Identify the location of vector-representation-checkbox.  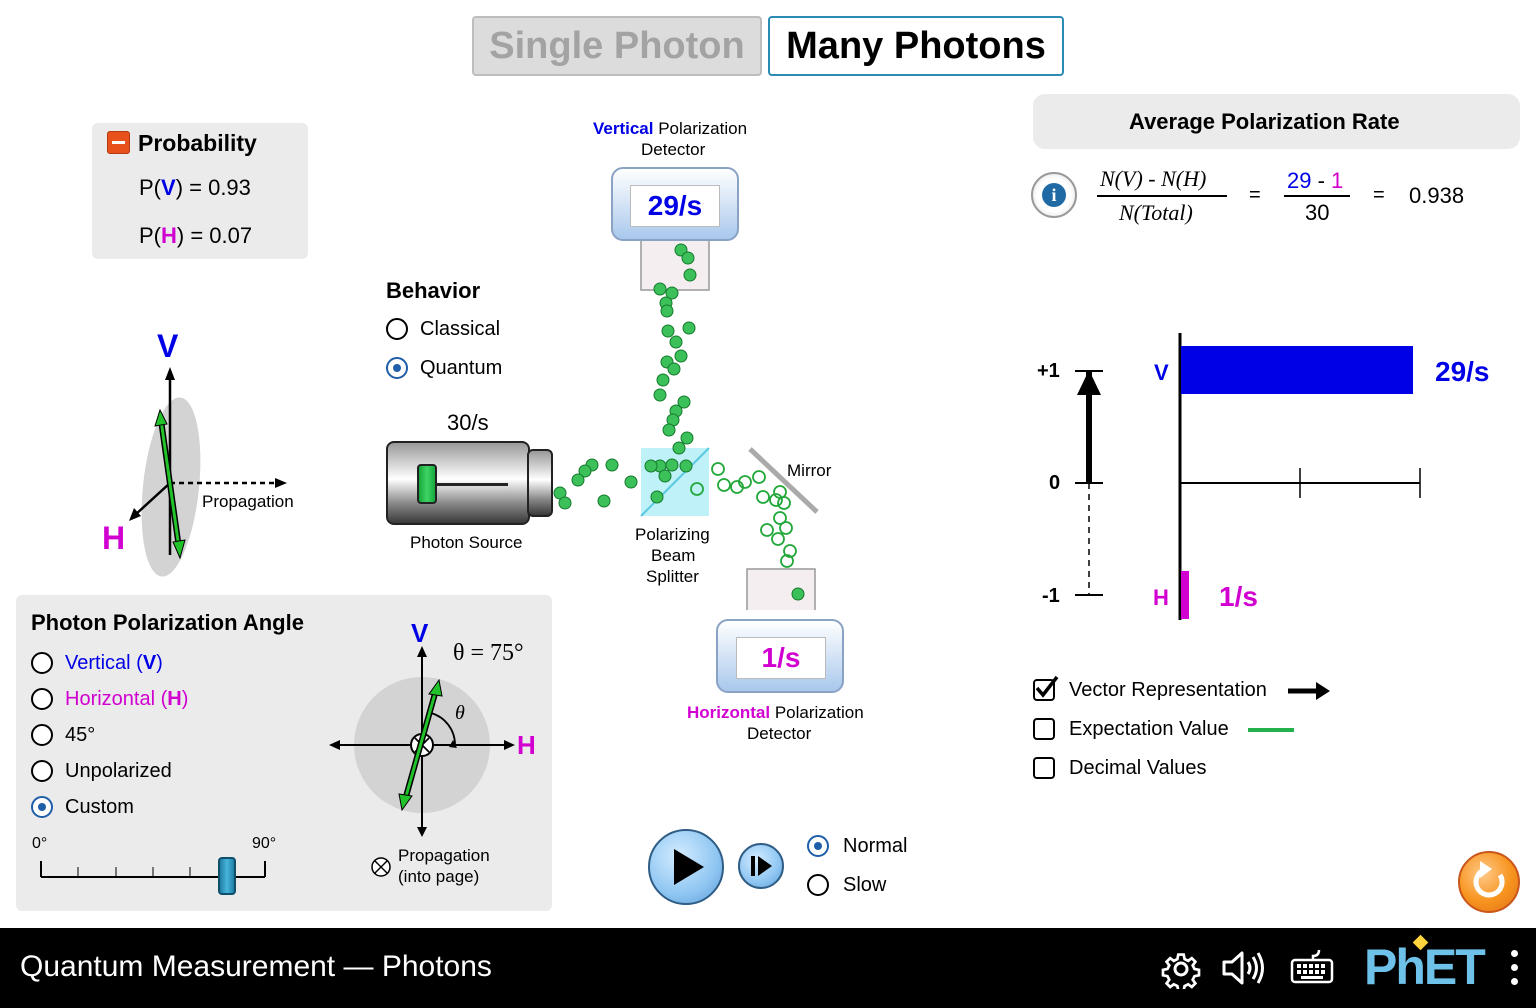
(1046, 688).